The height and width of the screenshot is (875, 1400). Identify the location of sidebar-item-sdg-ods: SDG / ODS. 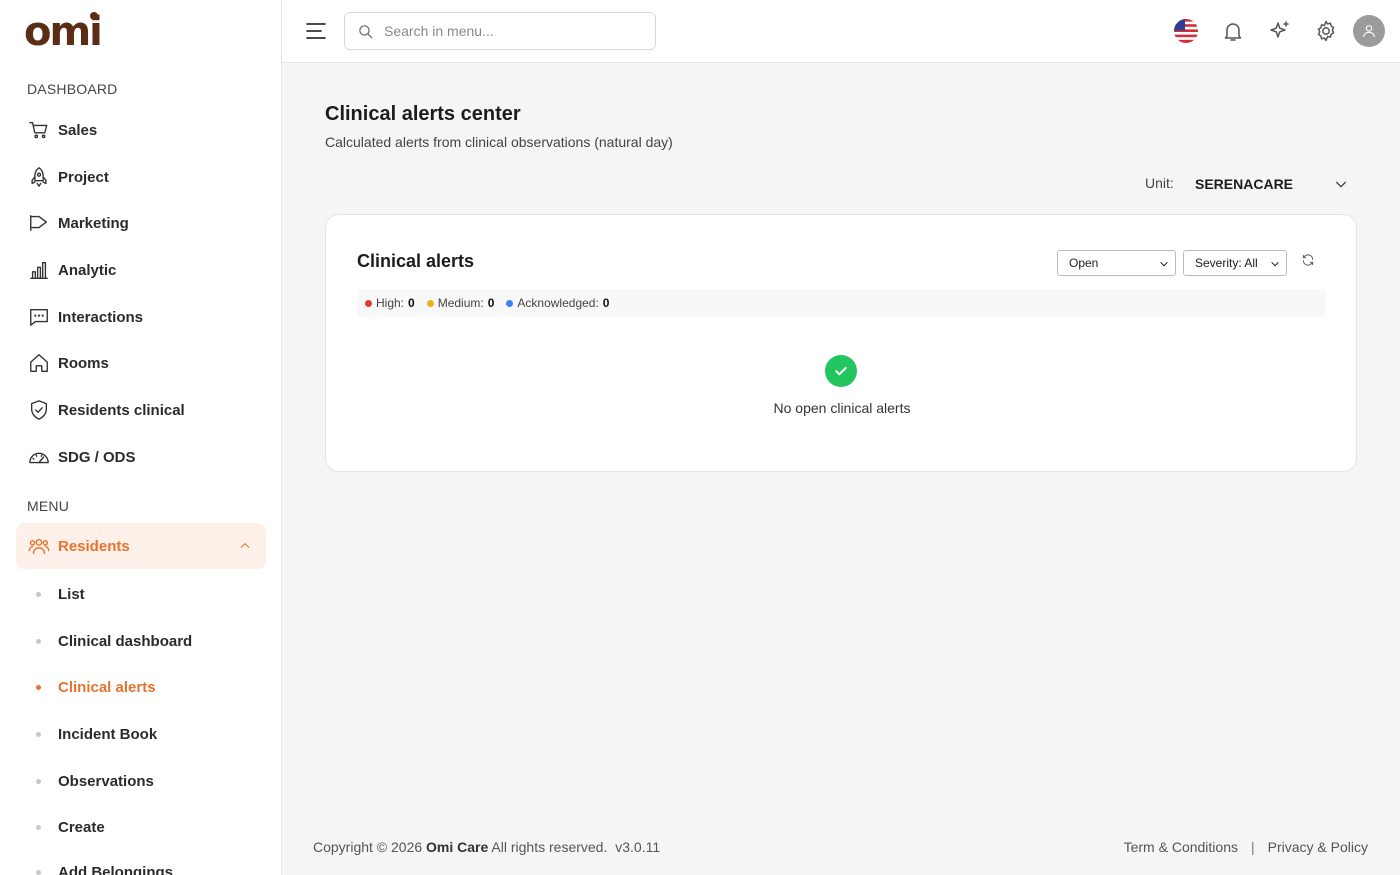
(141, 457).